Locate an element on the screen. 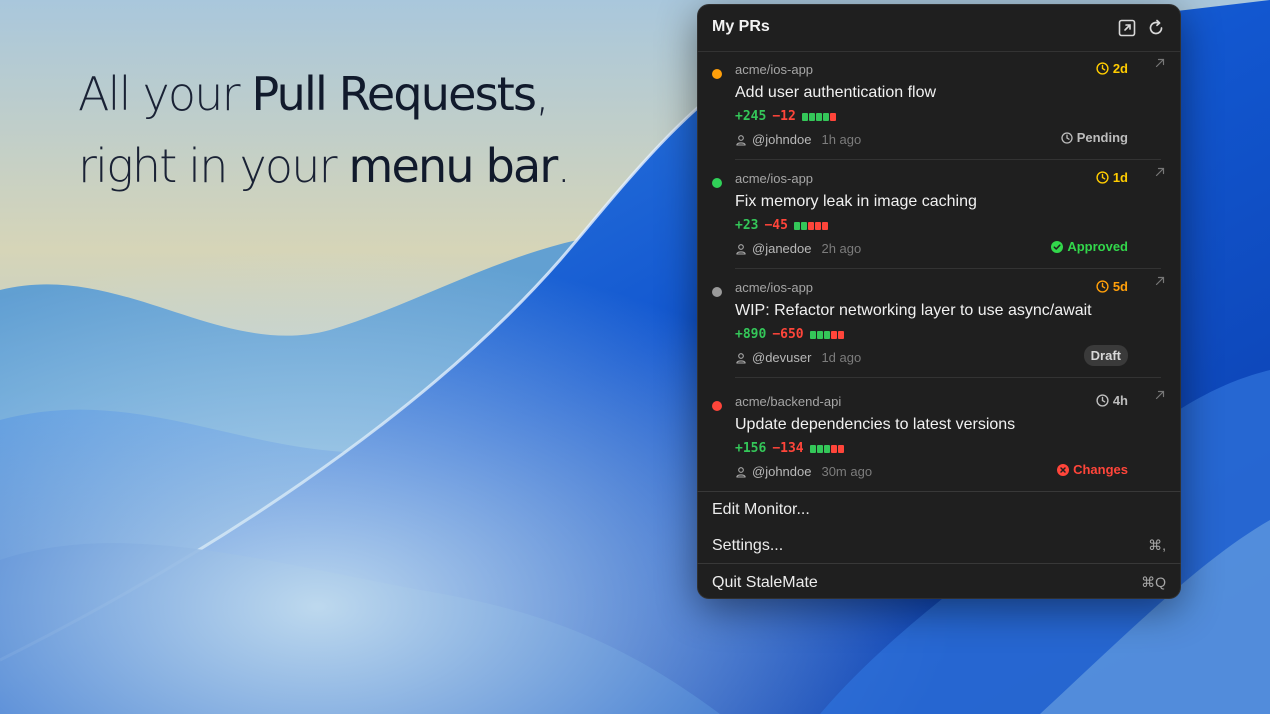 This screenshot has width=1270, height=714. settings-menu-item: Settings... ⌘, is located at coordinates (939, 546).